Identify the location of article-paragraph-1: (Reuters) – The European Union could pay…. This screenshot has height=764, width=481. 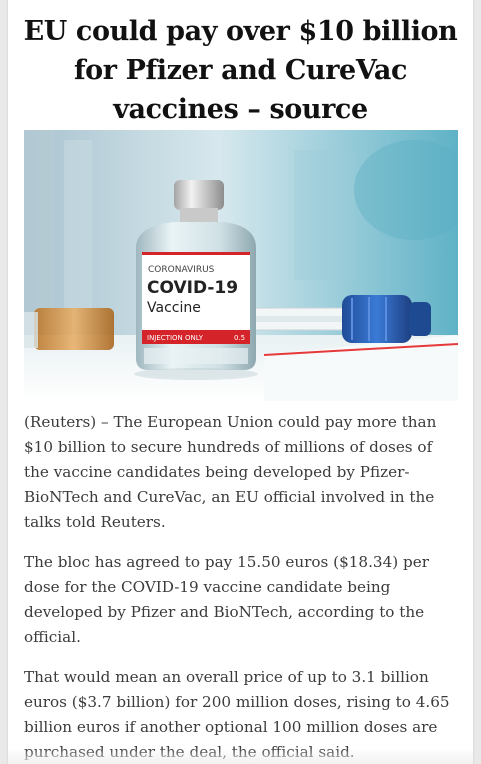
(230, 472).